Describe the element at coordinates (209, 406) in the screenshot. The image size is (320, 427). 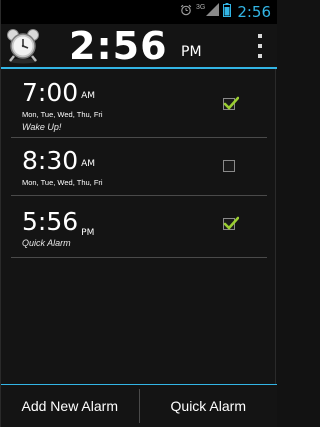
I see `quick-alarm-button: Quick Alarm` at that location.